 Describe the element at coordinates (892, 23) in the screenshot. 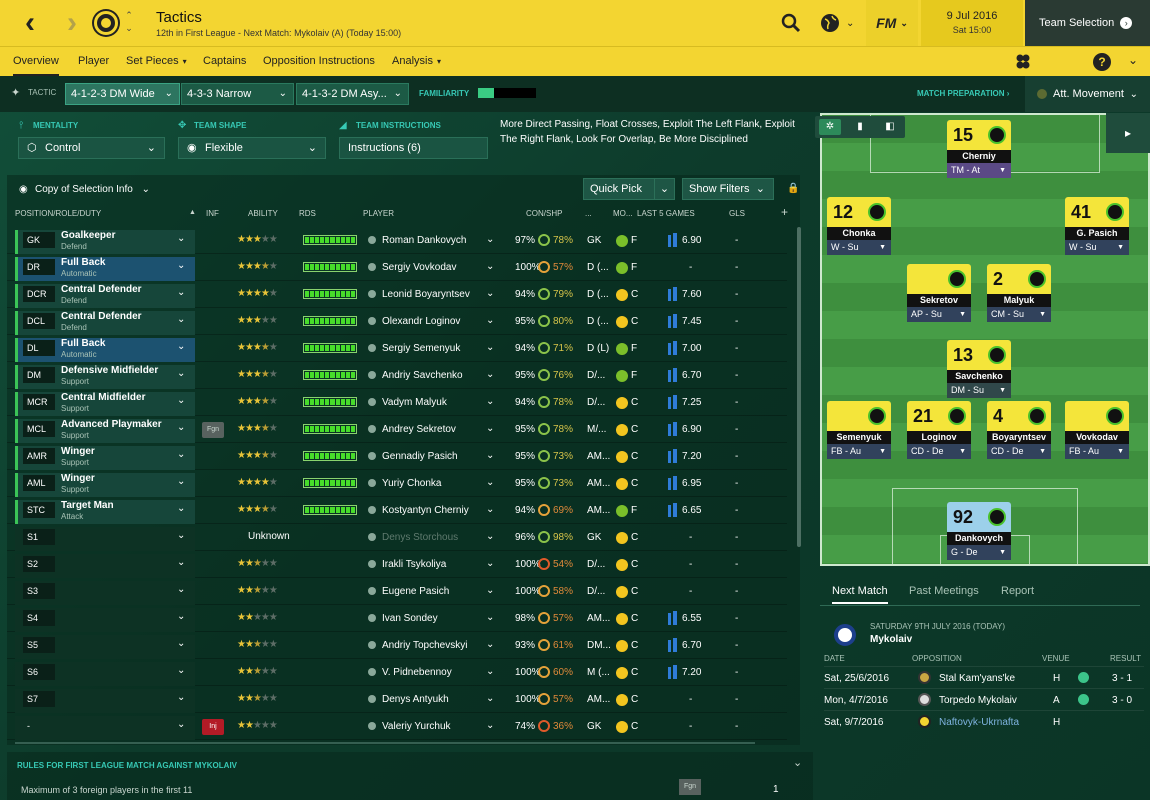

I see `fm-menu-button: FM ⌄` at that location.